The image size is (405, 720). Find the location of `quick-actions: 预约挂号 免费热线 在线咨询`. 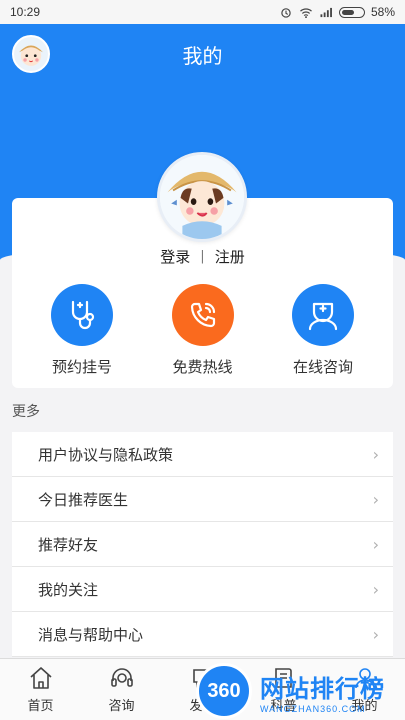

quick-actions: 预约挂号 免费热线 在线咨询 is located at coordinates (202, 330).